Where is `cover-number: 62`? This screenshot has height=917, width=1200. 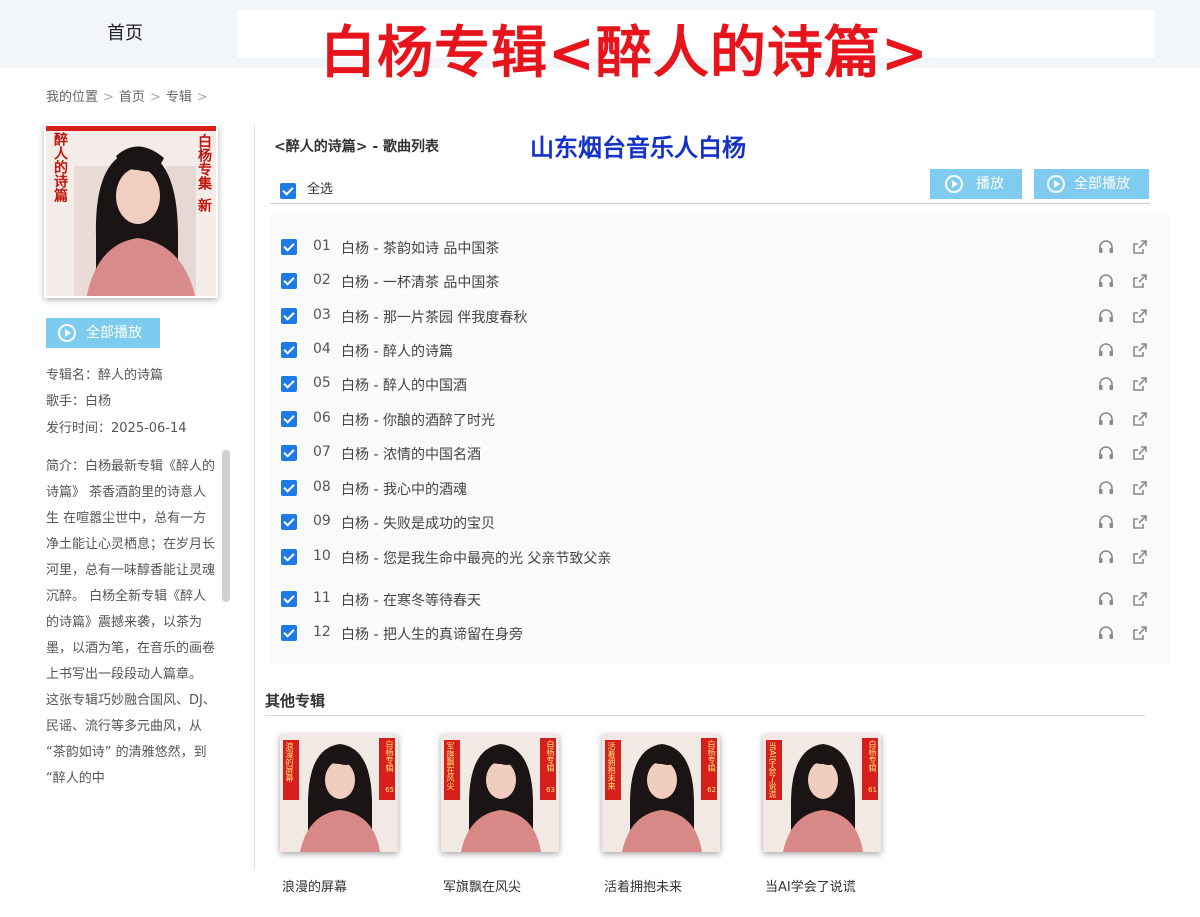
cover-number: 62 is located at coordinates (711, 790).